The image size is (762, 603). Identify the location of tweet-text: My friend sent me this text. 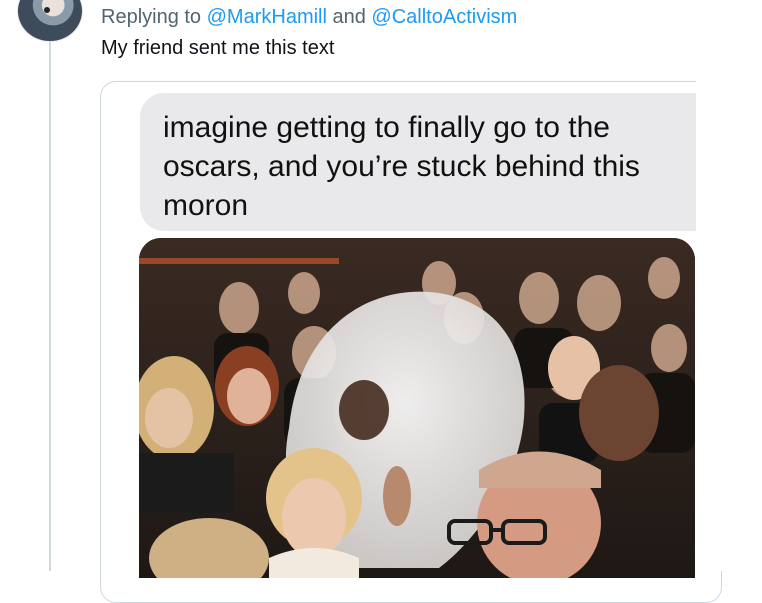
(218, 48).